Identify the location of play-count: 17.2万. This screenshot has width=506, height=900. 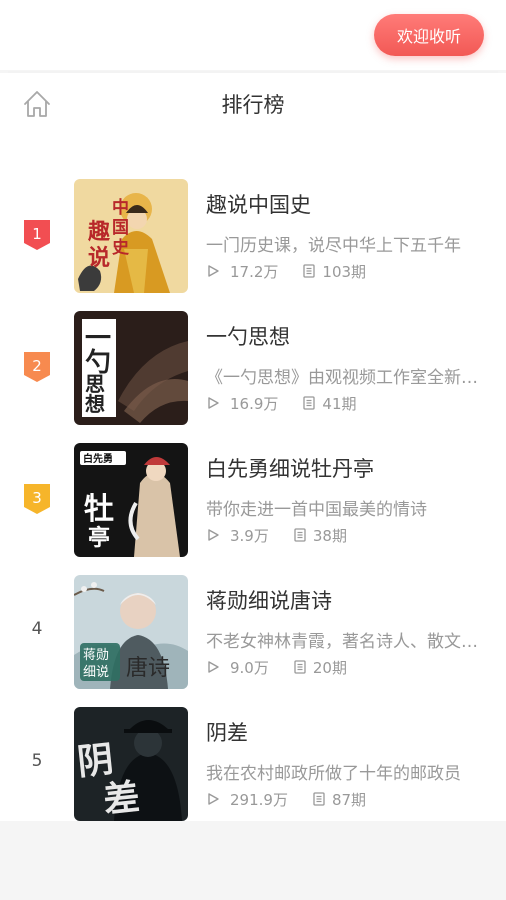
(254, 271).